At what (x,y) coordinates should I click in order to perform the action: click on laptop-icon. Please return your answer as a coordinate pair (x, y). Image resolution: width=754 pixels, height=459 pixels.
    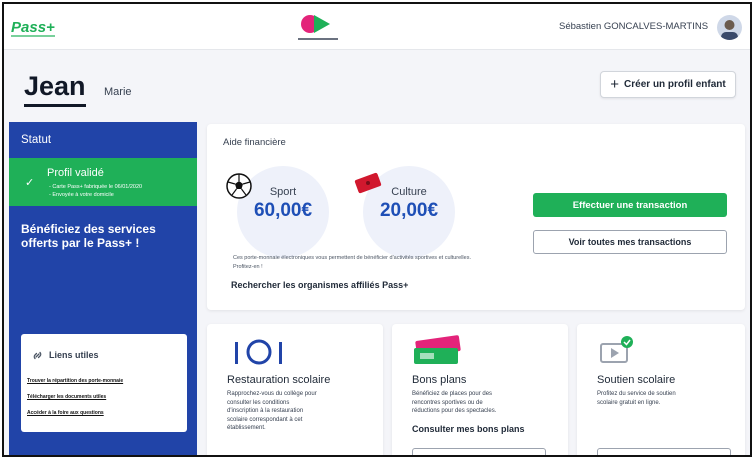
    Looking at the image, I should click on (616, 349).